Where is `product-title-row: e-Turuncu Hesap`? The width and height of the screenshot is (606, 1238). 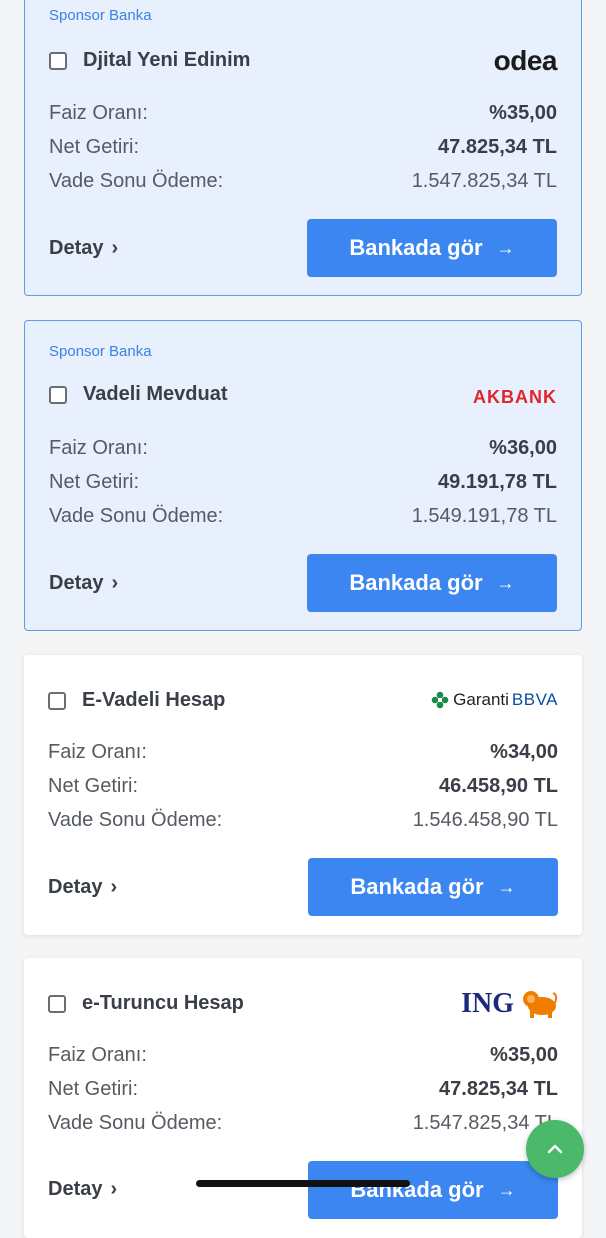
product-title-row: e-Turuncu Hesap is located at coordinates (146, 1003).